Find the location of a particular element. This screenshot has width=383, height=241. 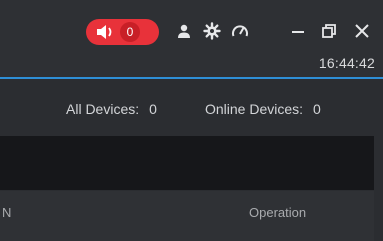

alarm-button: 0 is located at coordinates (122, 32).